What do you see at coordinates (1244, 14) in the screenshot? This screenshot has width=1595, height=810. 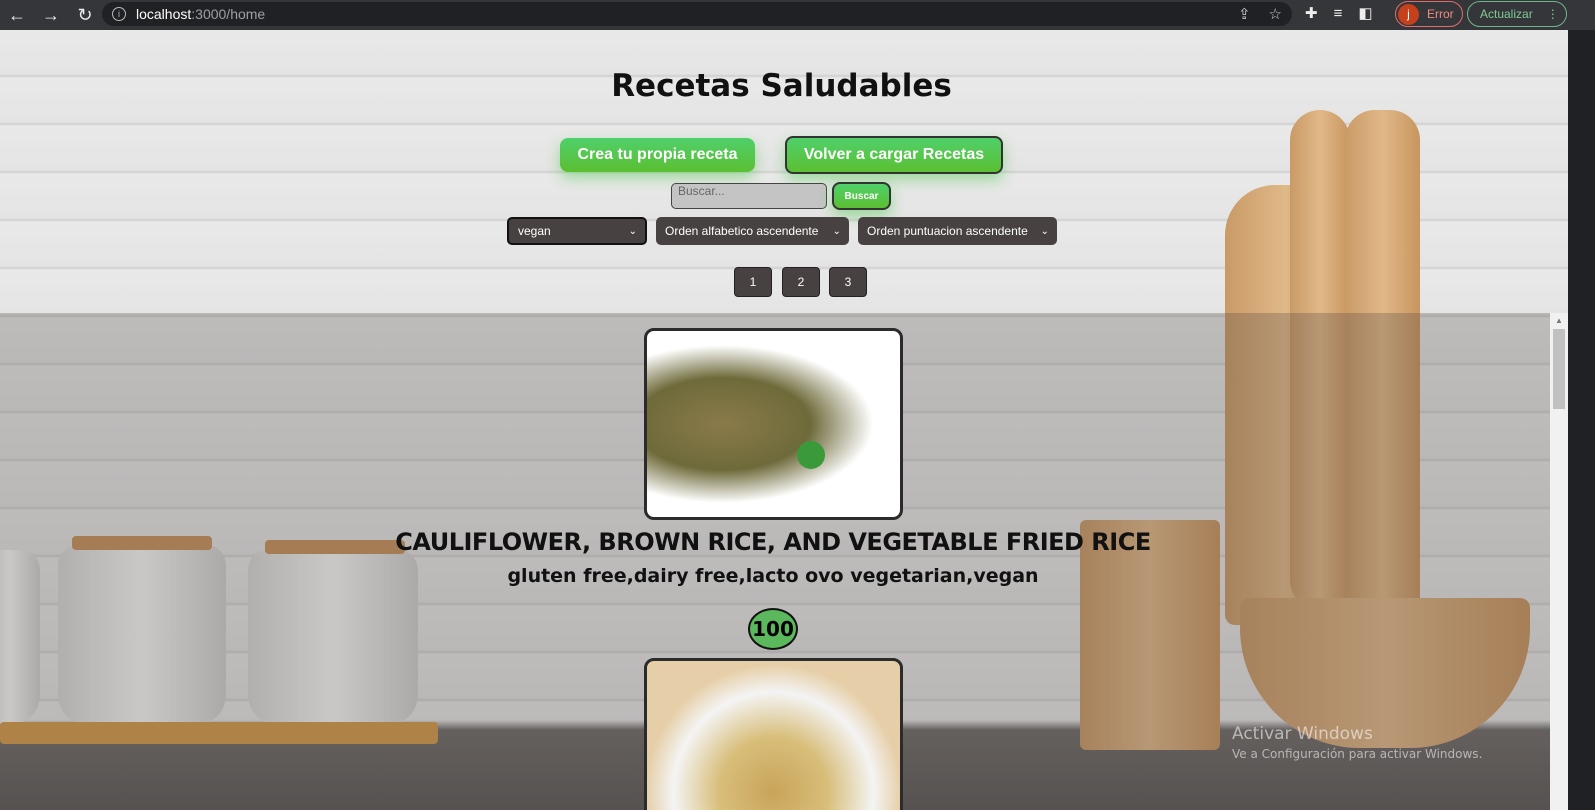 I see `share-icon: ⇪` at bounding box center [1244, 14].